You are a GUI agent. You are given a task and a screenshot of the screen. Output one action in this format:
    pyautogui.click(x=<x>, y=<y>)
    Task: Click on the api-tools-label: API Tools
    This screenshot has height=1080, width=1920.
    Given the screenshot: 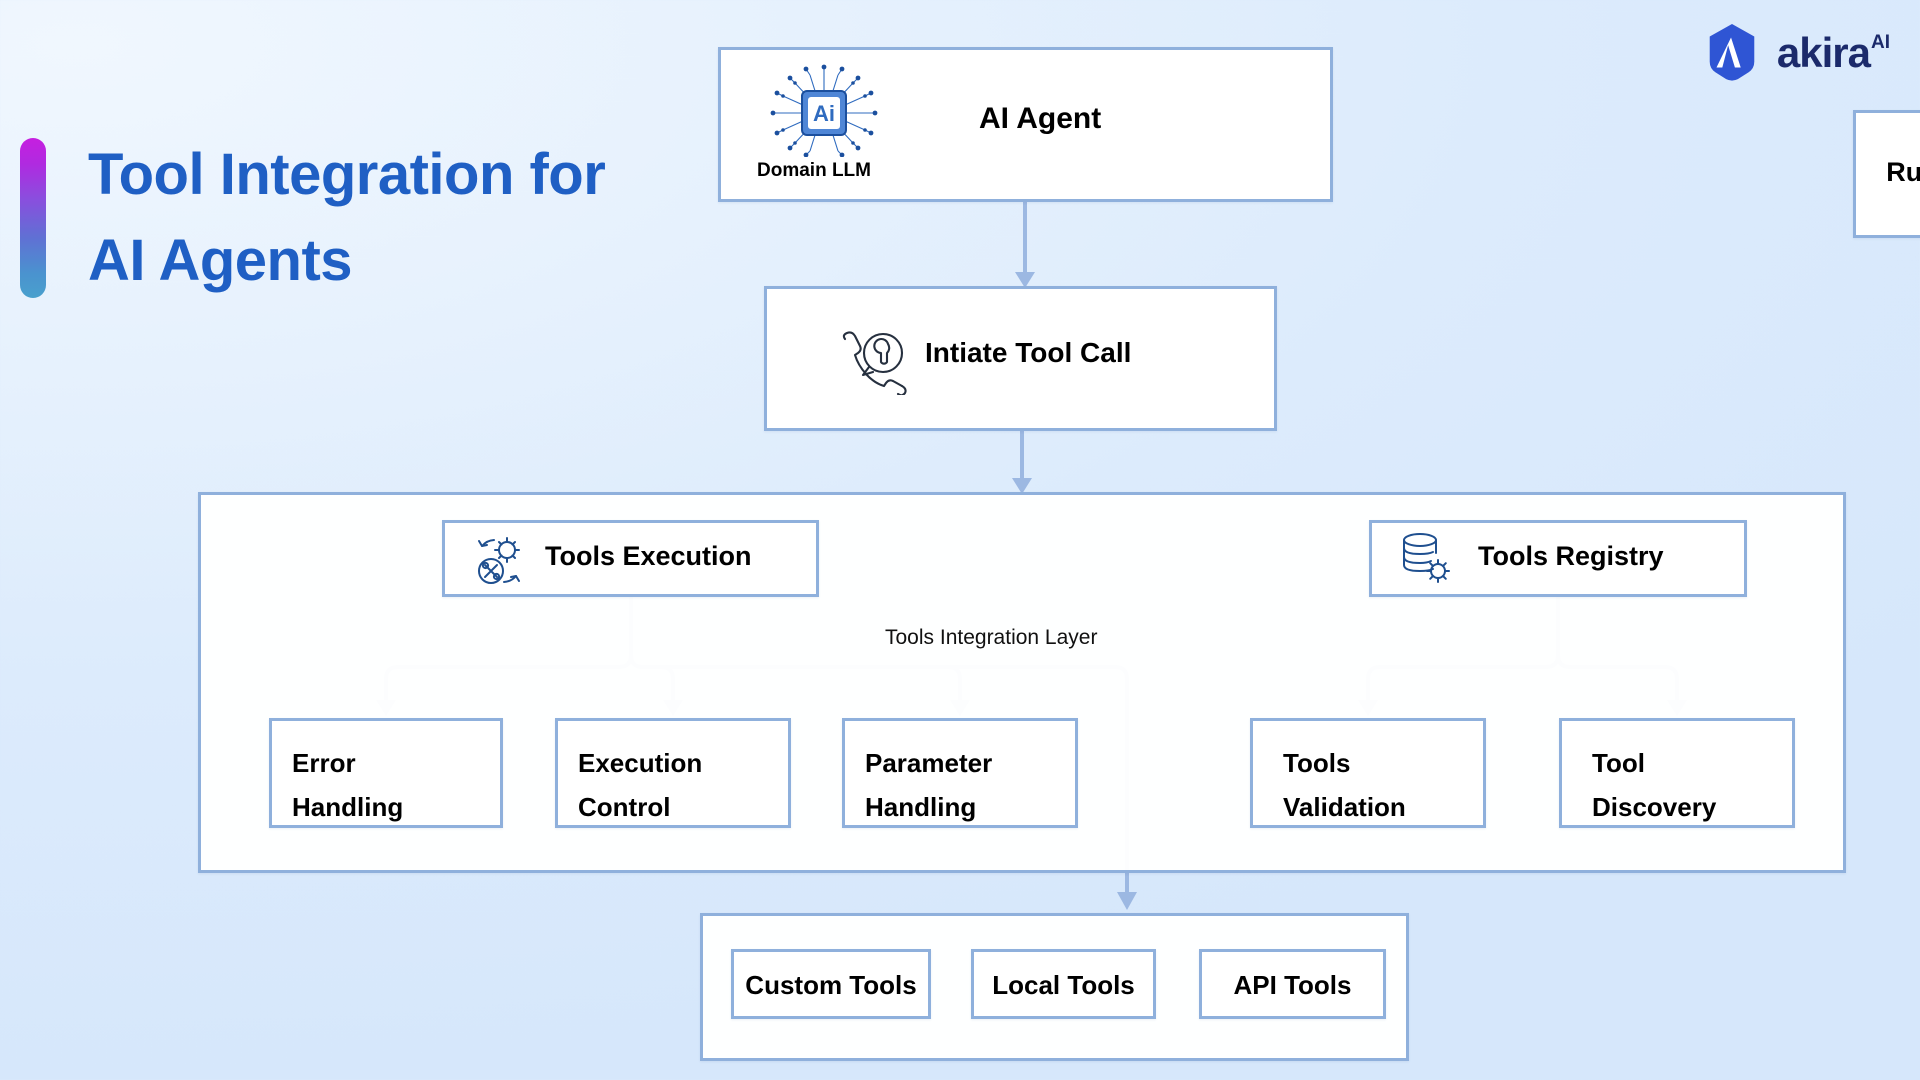 What is the action you would take?
    pyautogui.click(x=1292, y=985)
    